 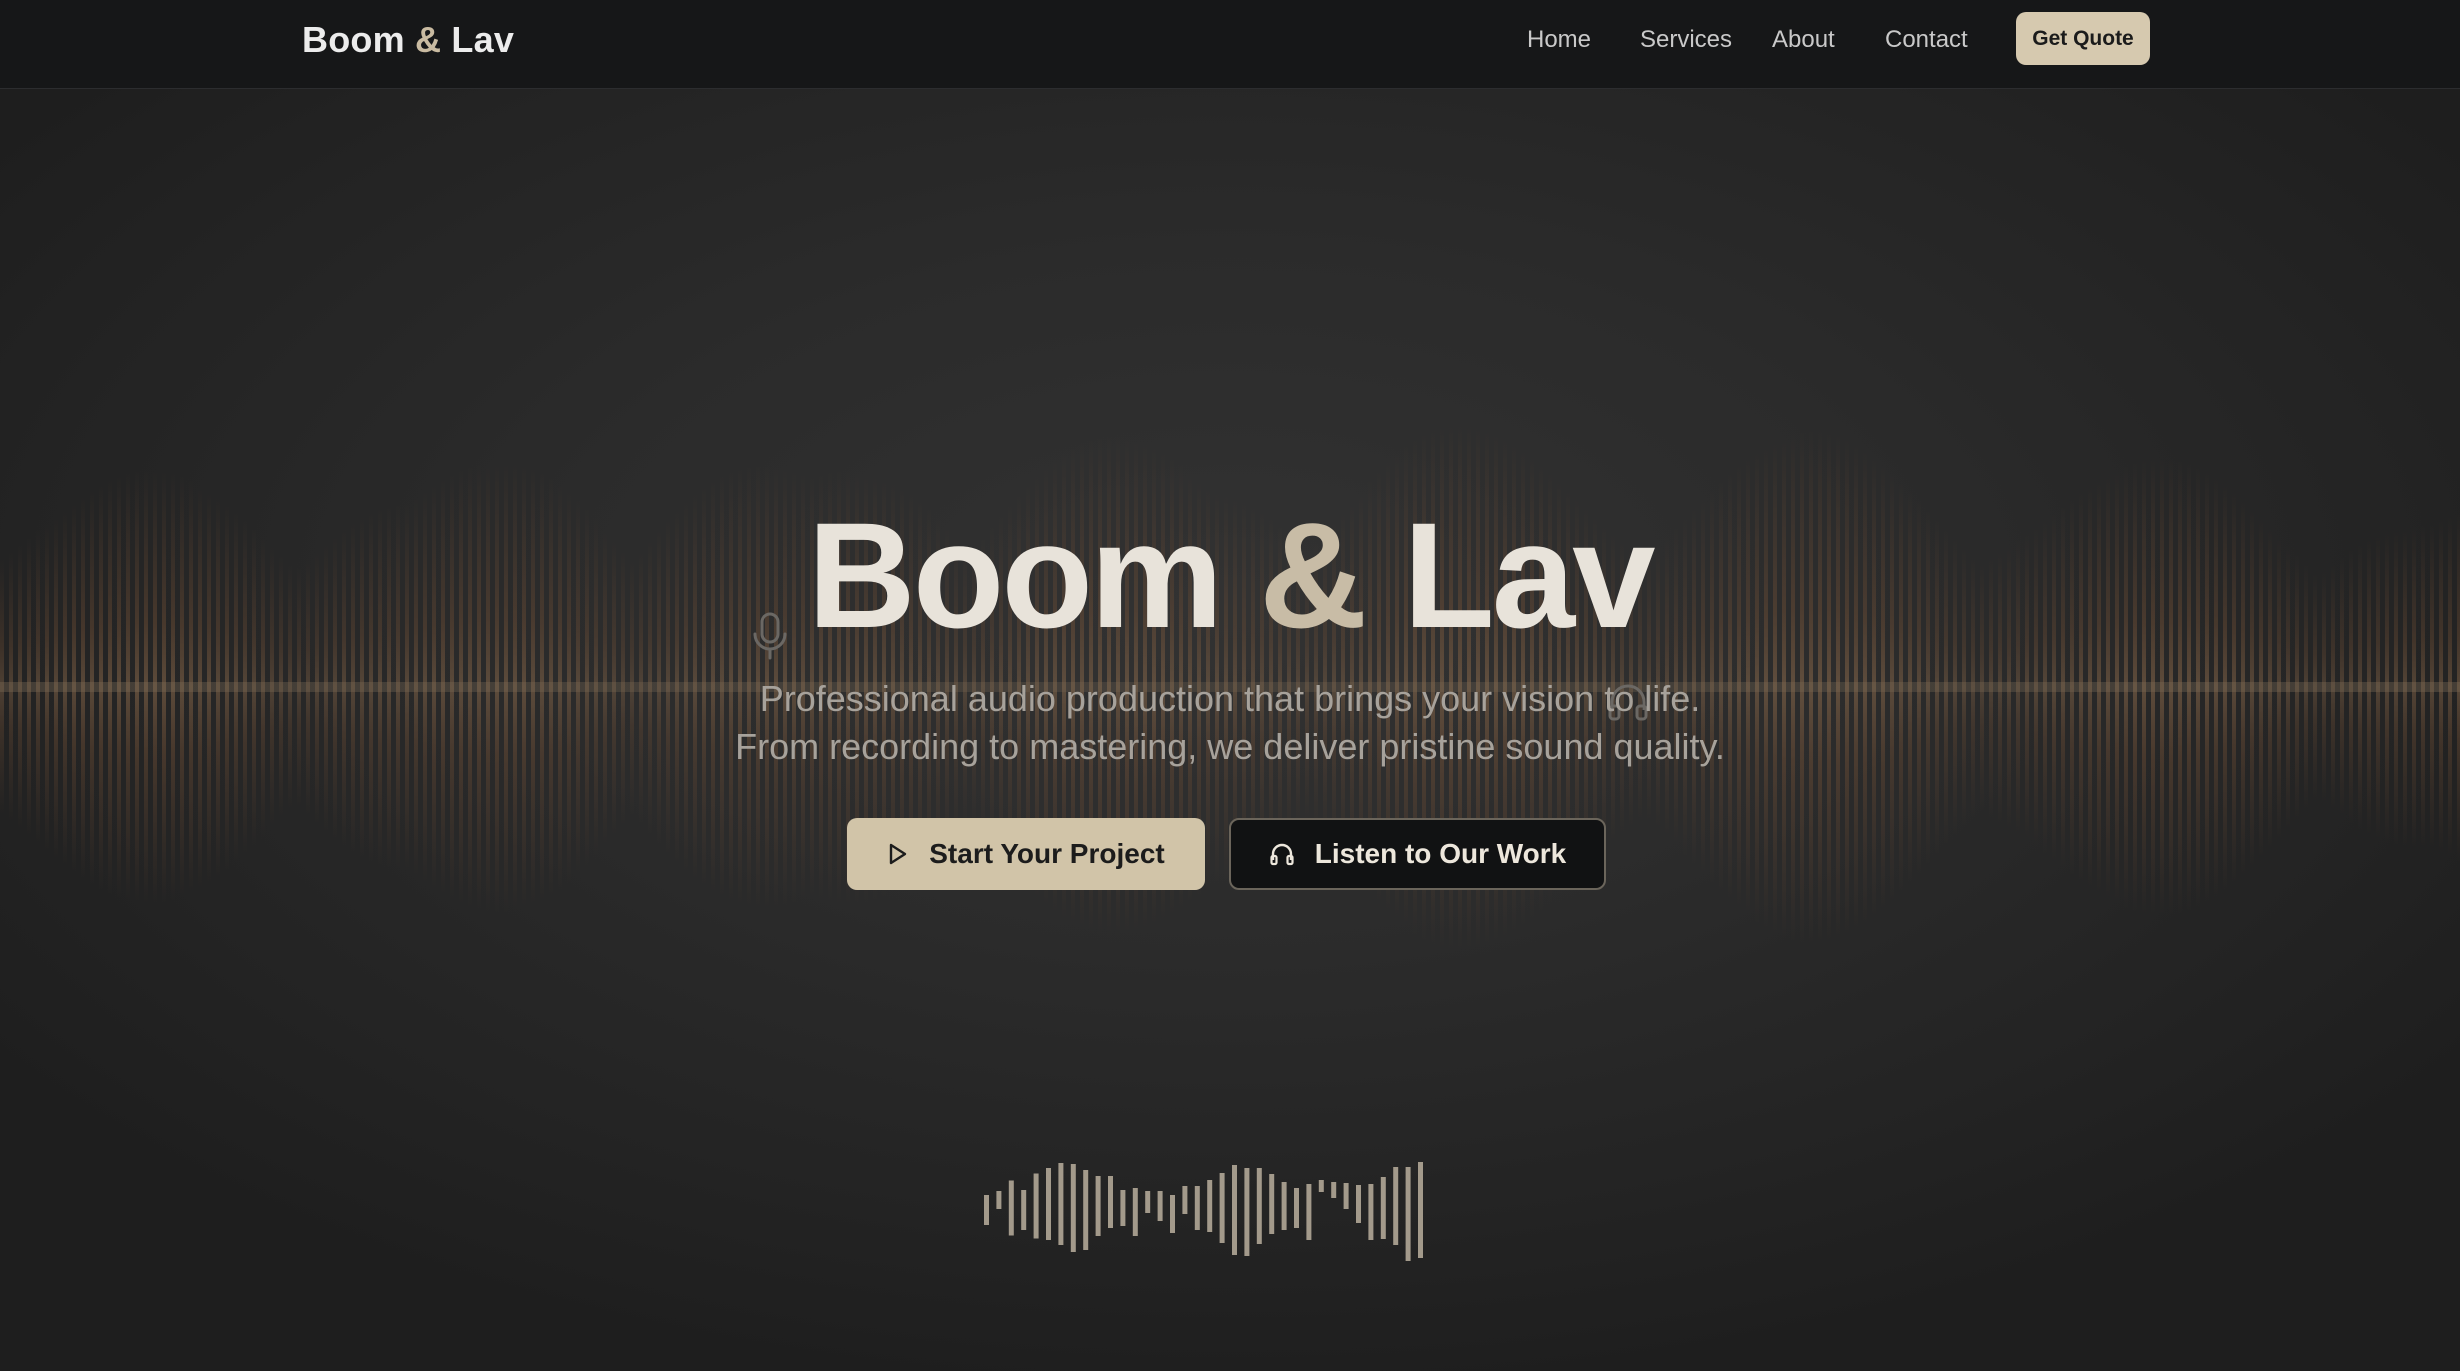 I want to click on play-icon, so click(x=898, y=854).